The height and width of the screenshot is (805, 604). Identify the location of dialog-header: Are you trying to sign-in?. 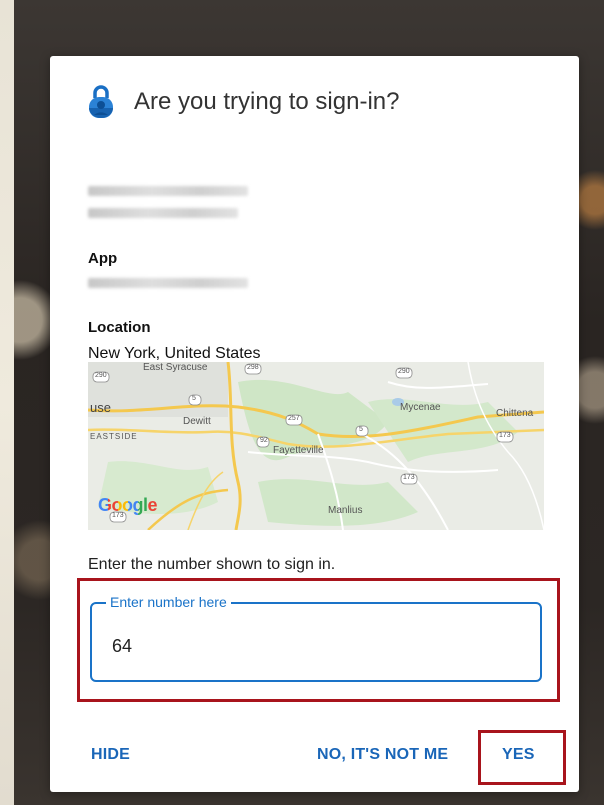
(243, 102).